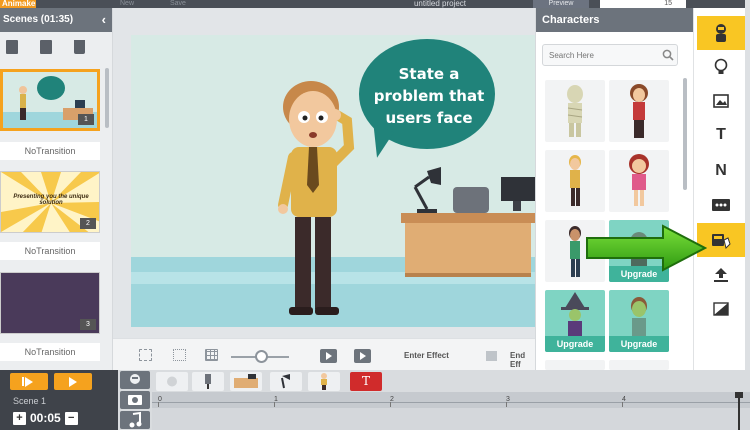 Image resolution: width=750 pixels, height=430 pixels. I want to click on timeline-ruler: 0 1 2 3 4, so click(451, 411).